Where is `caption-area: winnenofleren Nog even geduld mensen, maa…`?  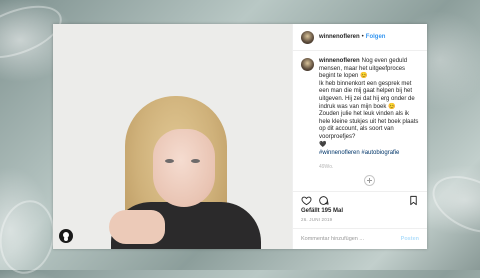 caption-area: winnenofleren Nog even geduld mensen, maa… is located at coordinates (360, 121).